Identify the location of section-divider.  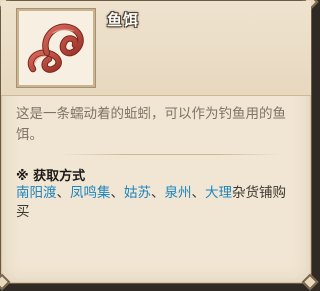
(171, 154).